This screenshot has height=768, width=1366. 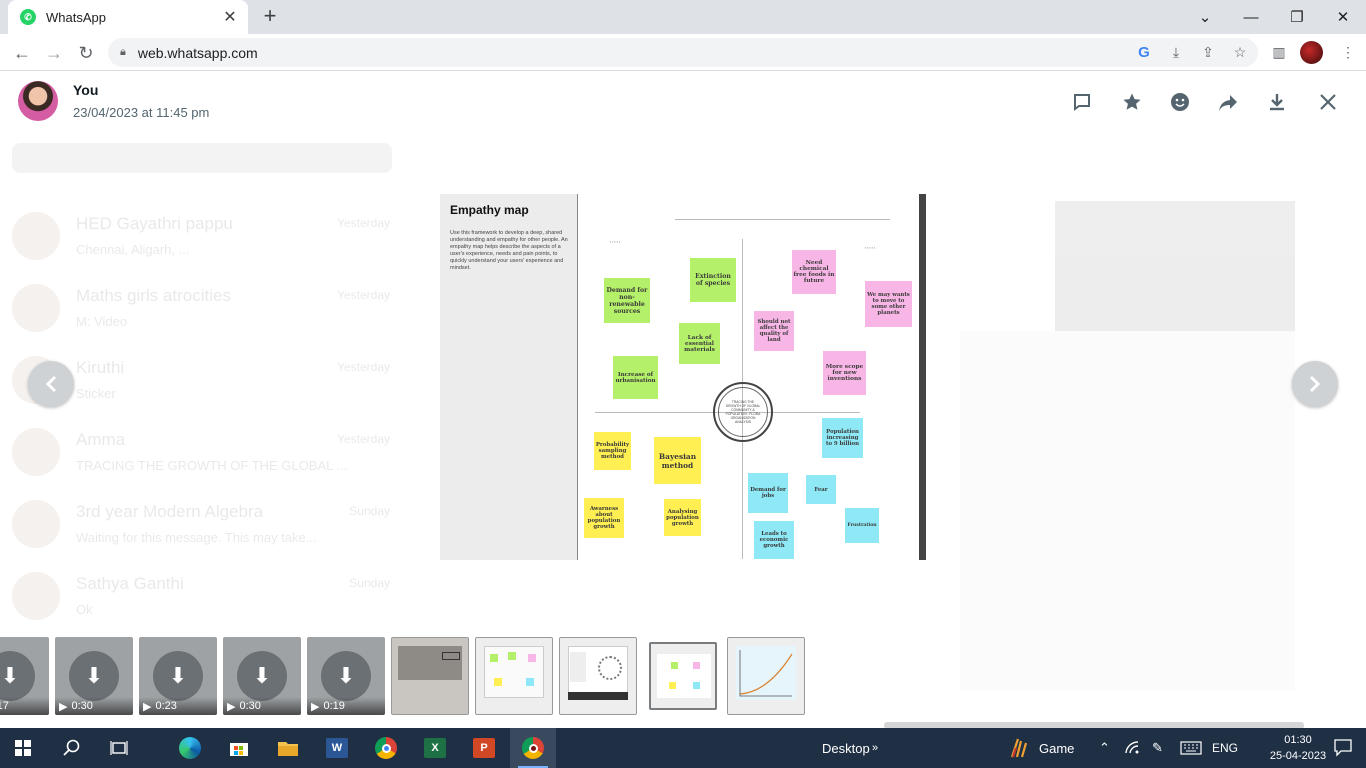 I want to click on forward-icon, so click(x=1228, y=102).